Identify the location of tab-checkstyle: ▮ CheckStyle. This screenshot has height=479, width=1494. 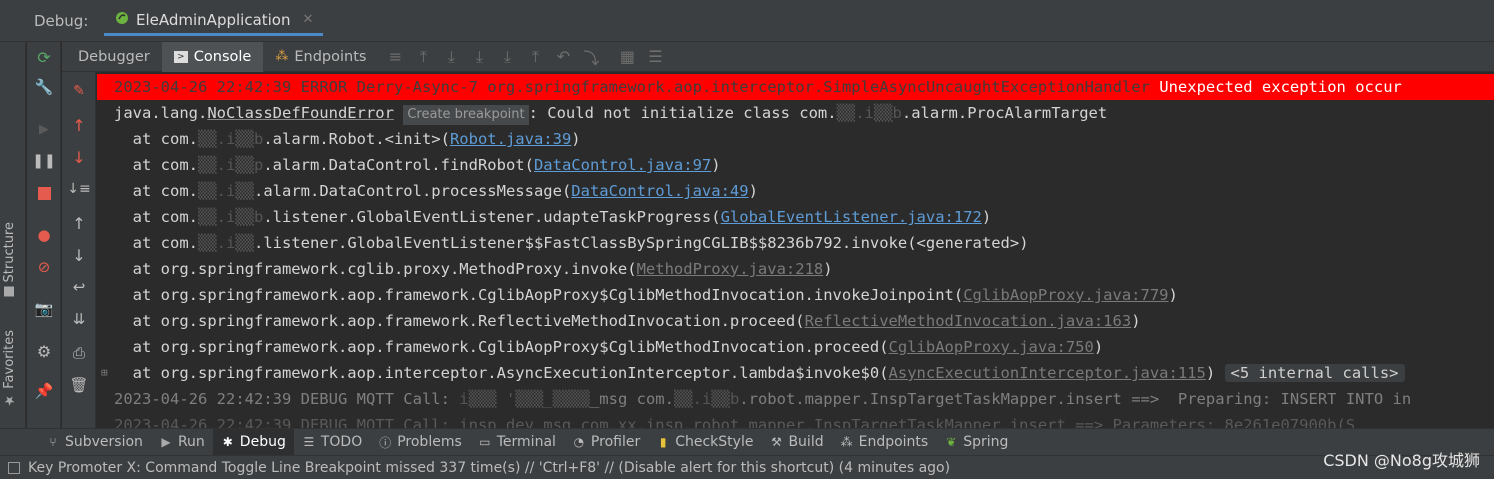
(704, 442).